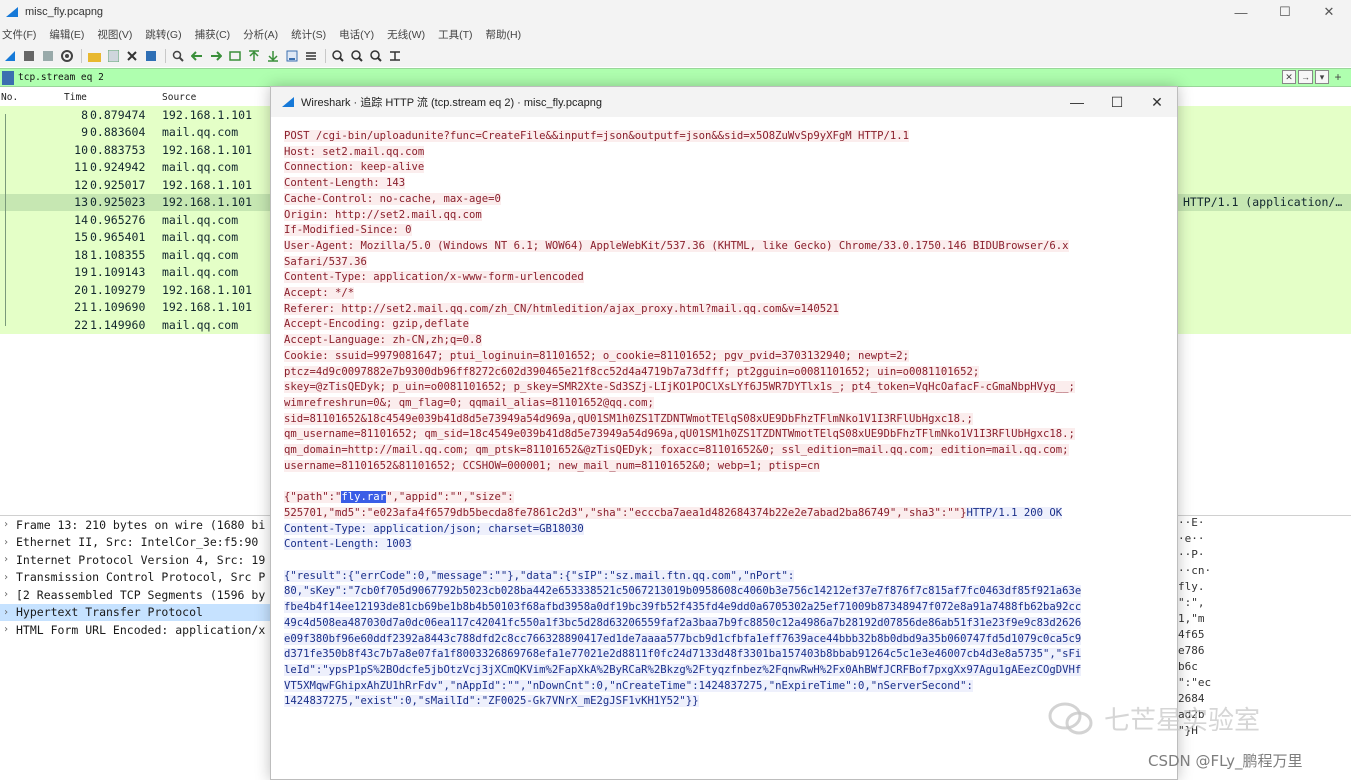  Describe the element at coordinates (383, 340) in the screenshot. I see `request-header: Accept-Language: zh-CN,zh;q=0.8` at that location.